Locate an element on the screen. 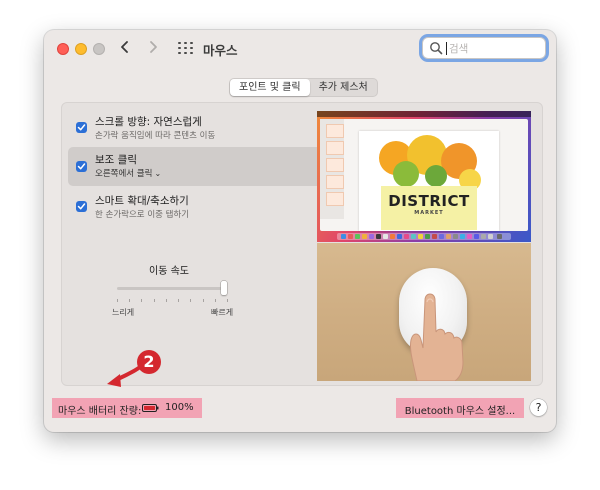 This screenshot has width=600, height=490. smart-zoom-checkbox is located at coordinates (81, 206).